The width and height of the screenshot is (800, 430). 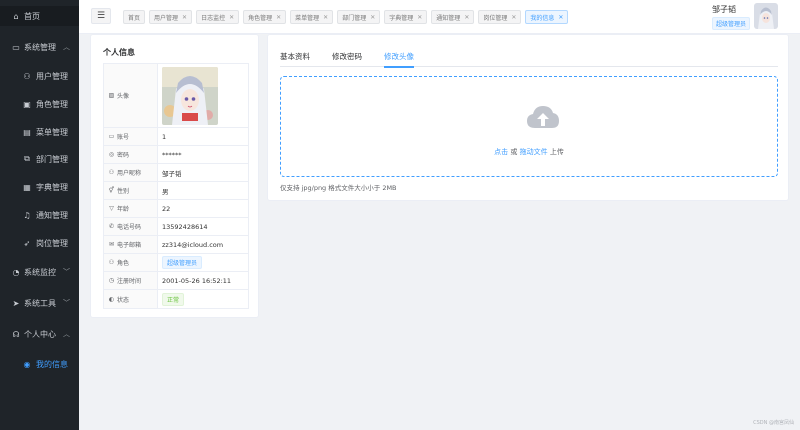 I want to click on sidebar-item-label: 个人中心, so click(x=40, y=334).